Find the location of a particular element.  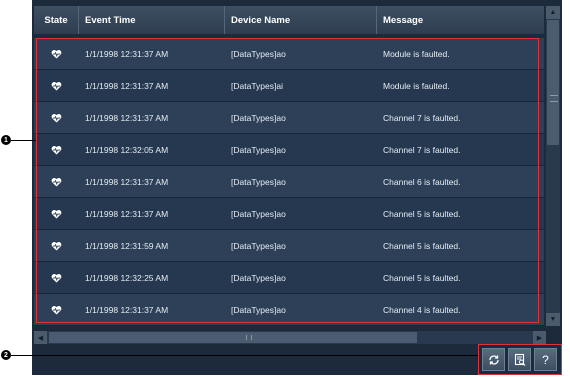

toolbar-highlight is located at coordinates (520, 359).